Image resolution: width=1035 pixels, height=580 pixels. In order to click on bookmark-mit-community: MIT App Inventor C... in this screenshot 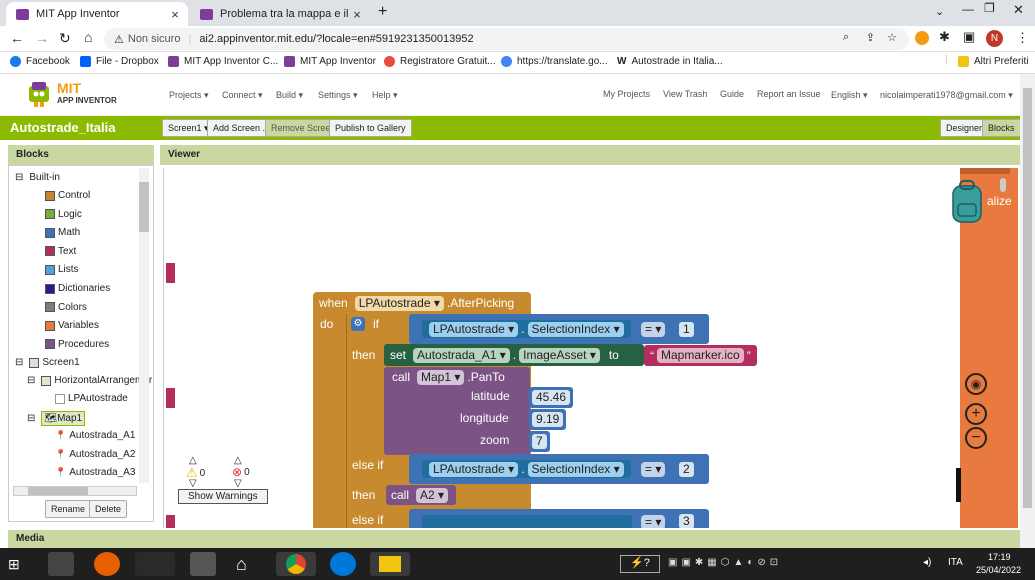, I will do `click(223, 61)`.